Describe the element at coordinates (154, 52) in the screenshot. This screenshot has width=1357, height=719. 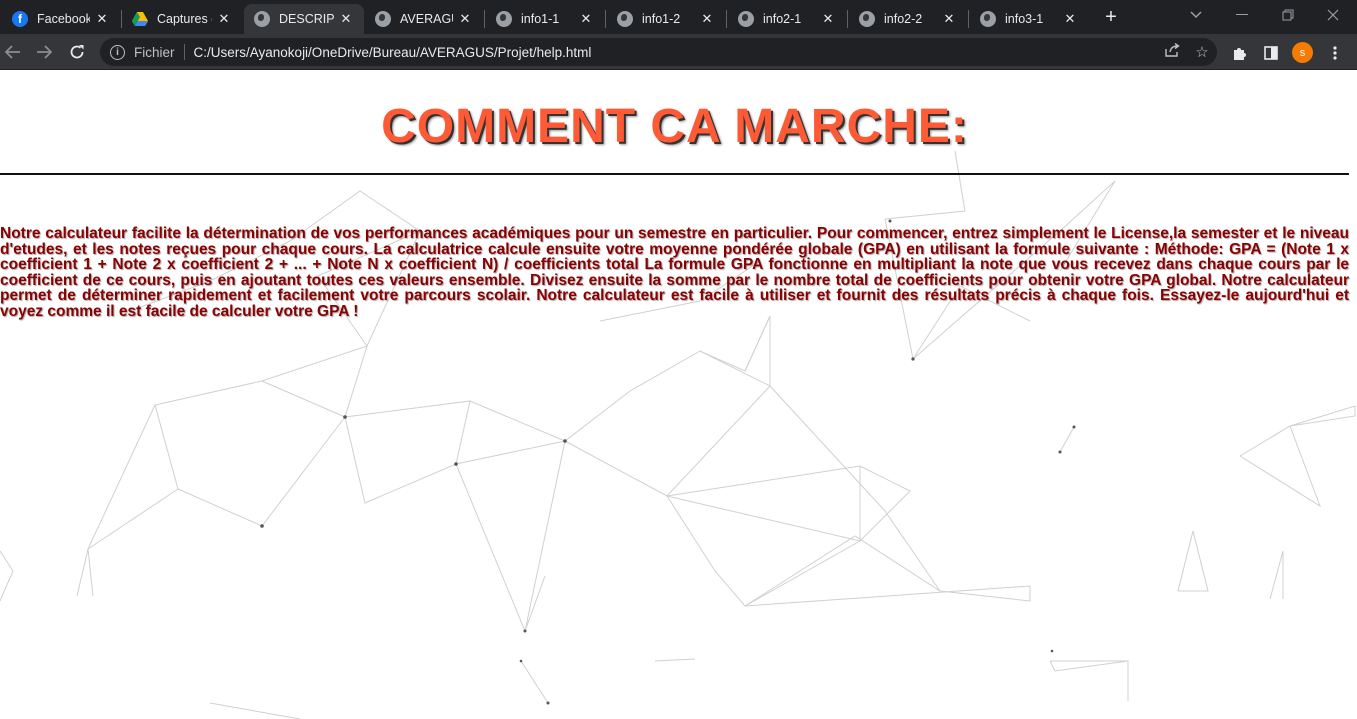
I see `scheme-label: Fichier` at that location.